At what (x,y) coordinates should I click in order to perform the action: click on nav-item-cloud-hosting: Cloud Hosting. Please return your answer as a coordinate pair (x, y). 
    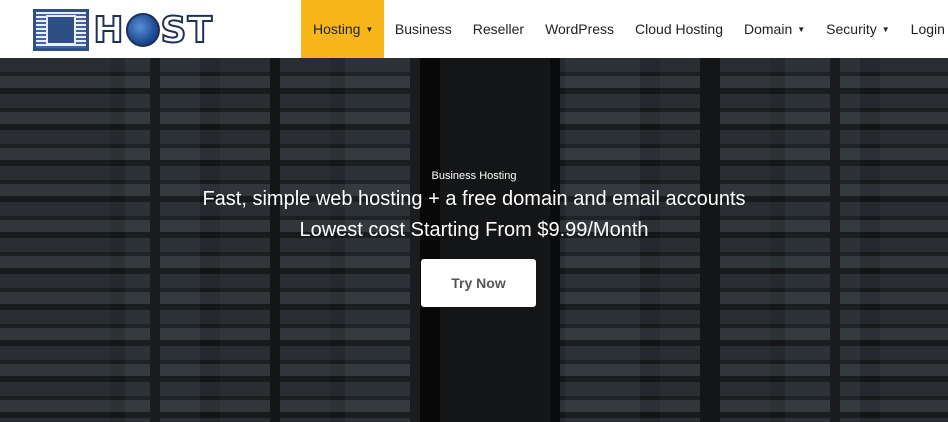
    Looking at the image, I should click on (679, 29).